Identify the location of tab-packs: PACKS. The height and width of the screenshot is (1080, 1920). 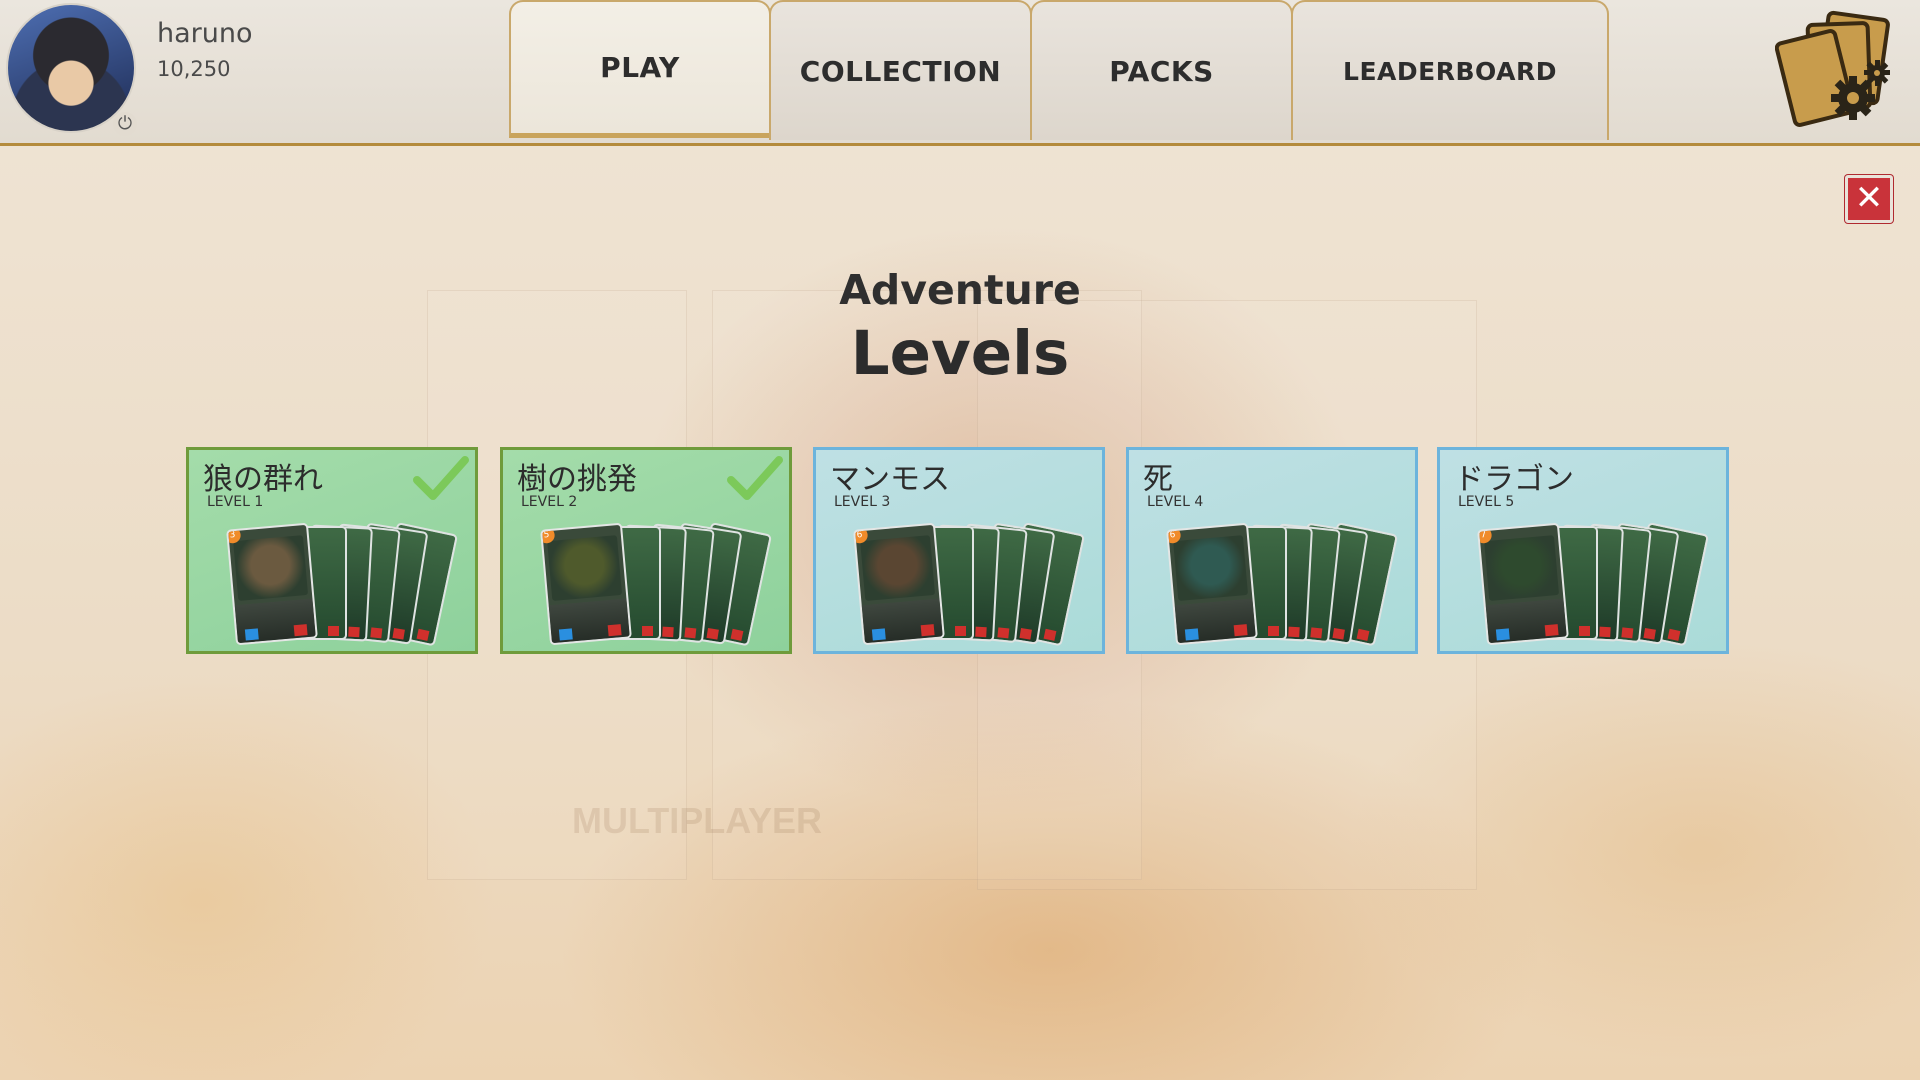
(1161, 70).